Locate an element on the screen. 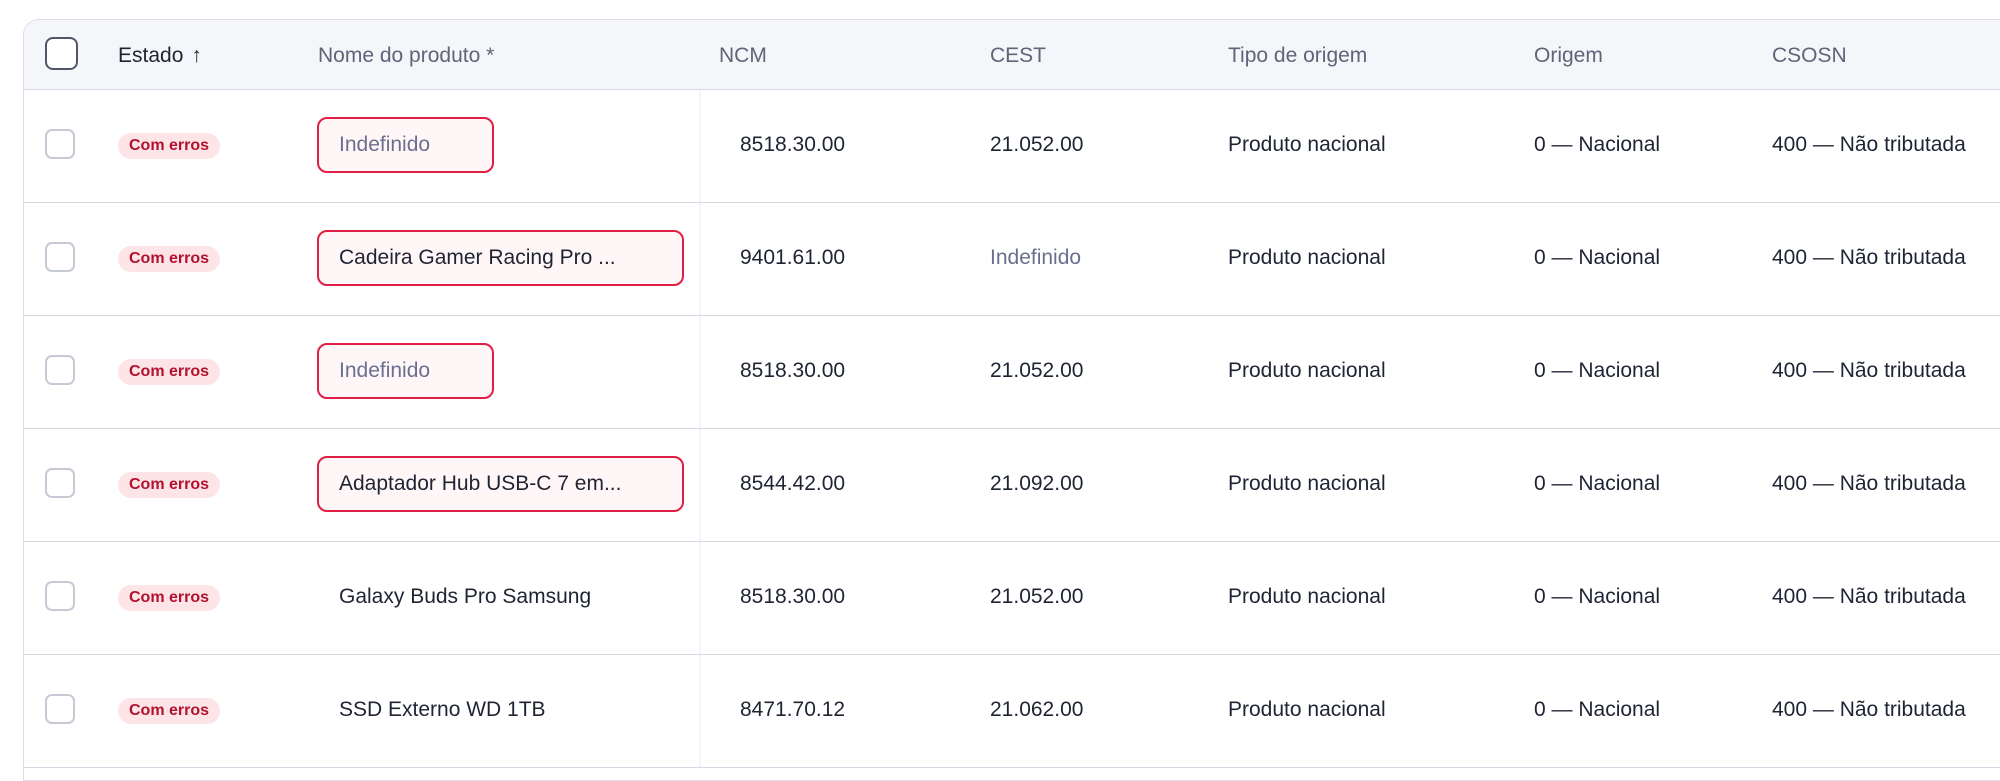 This screenshot has height=781, width=2000. column-header-estado: Estado ↑ is located at coordinates (160, 56).